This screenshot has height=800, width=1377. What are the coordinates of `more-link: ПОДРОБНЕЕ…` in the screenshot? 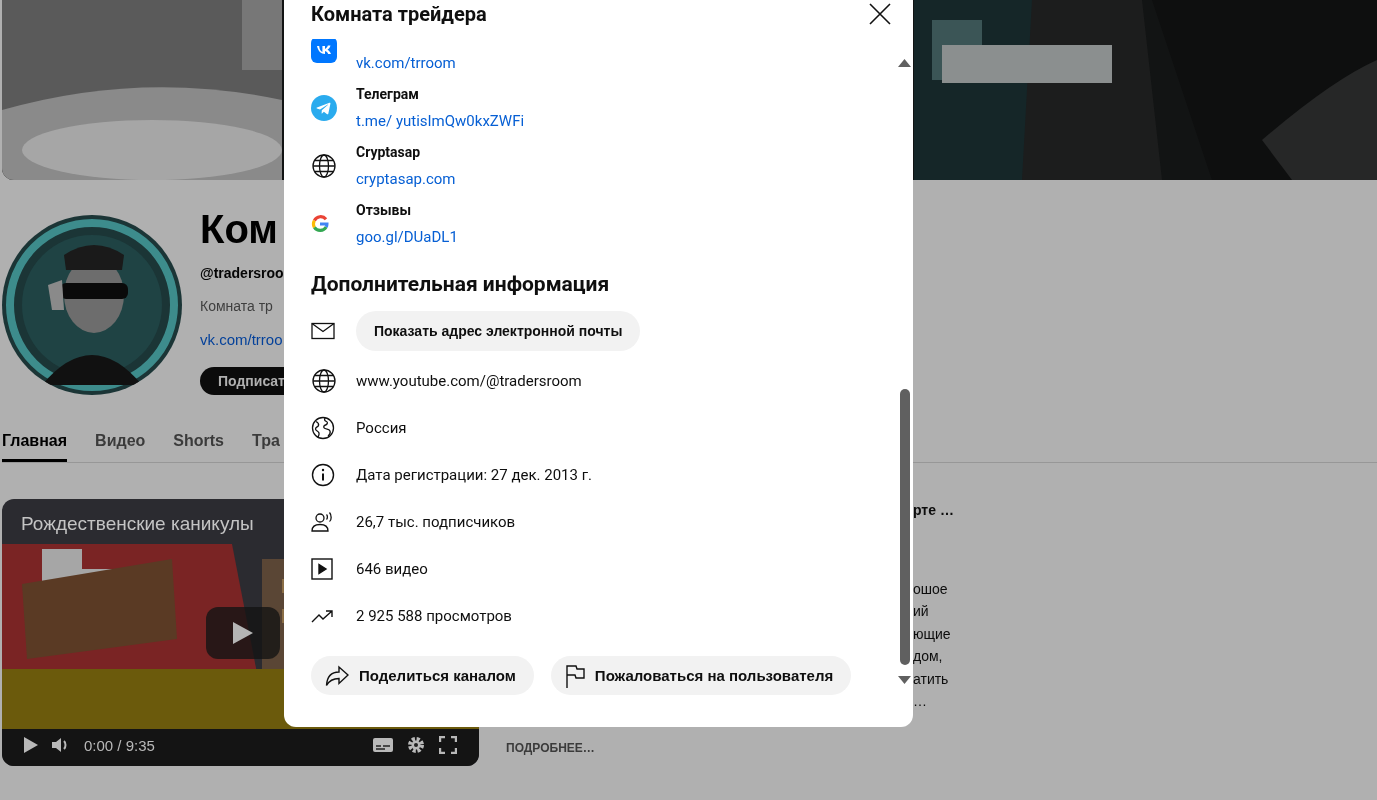 It's located at (550, 748).